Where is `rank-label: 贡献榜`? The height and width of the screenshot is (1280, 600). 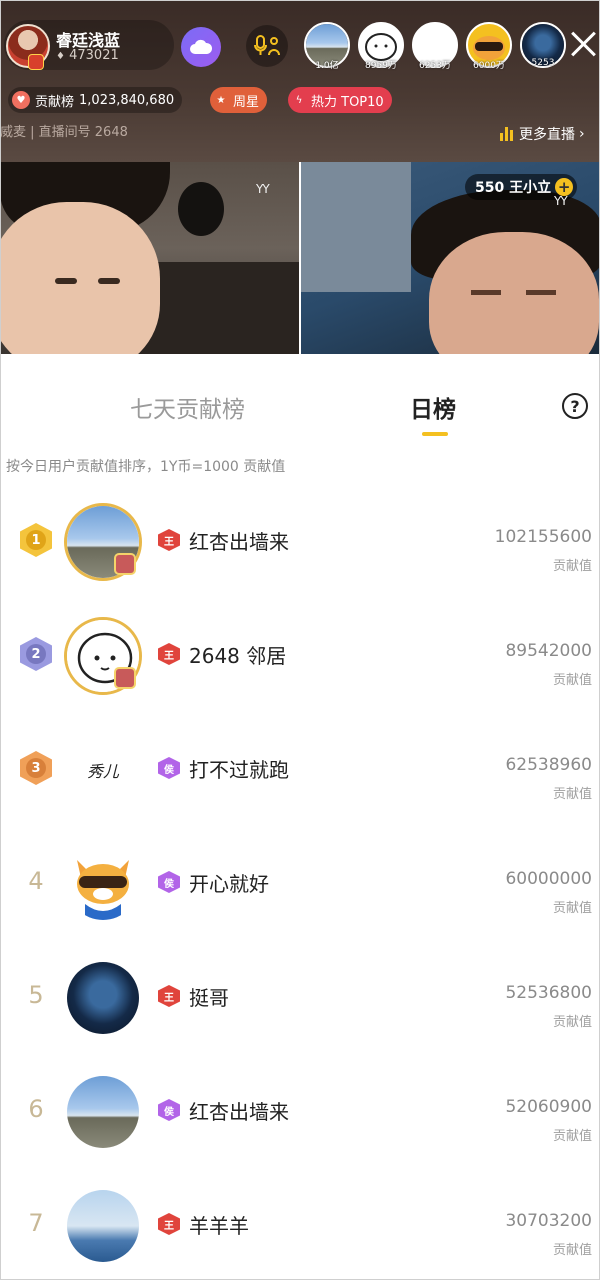
rank-label: 贡献榜 is located at coordinates (55, 102).